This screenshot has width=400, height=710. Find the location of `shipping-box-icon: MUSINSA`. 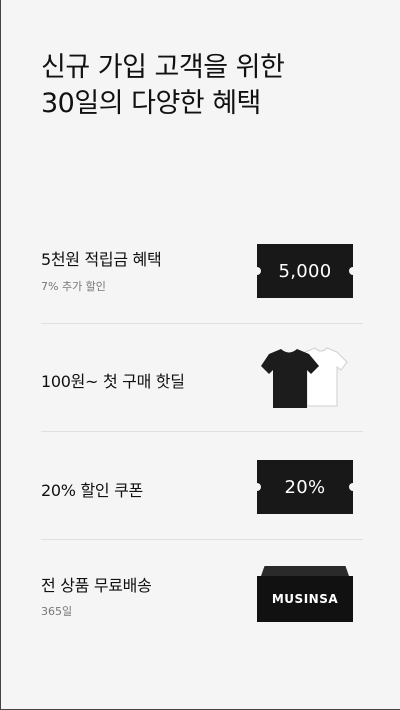

shipping-box-icon: MUSINSA is located at coordinates (305, 594).